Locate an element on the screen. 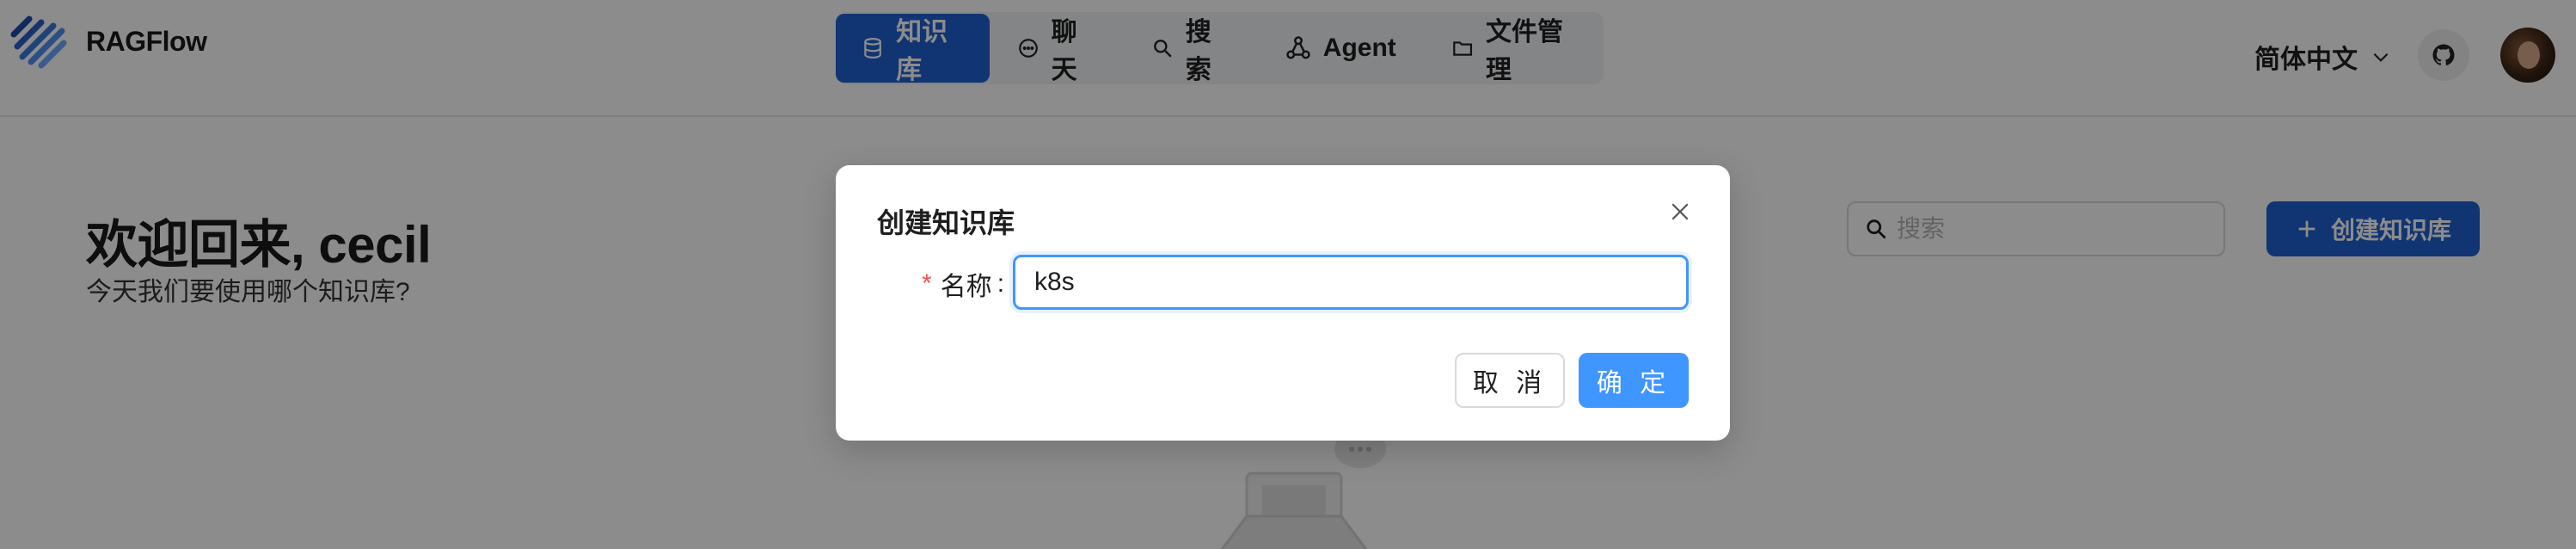 This screenshot has width=2576, height=549. close-icon is located at coordinates (1680, 212).